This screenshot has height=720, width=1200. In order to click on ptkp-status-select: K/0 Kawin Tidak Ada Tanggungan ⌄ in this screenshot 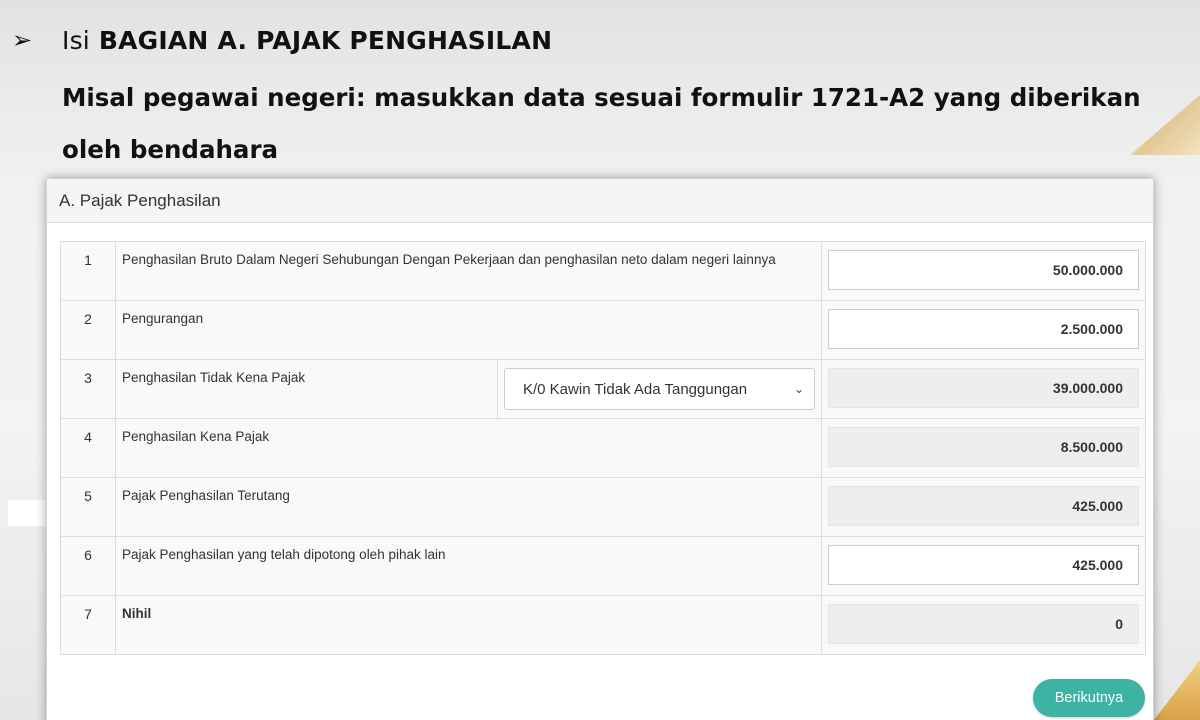, I will do `click(659, 389)`.